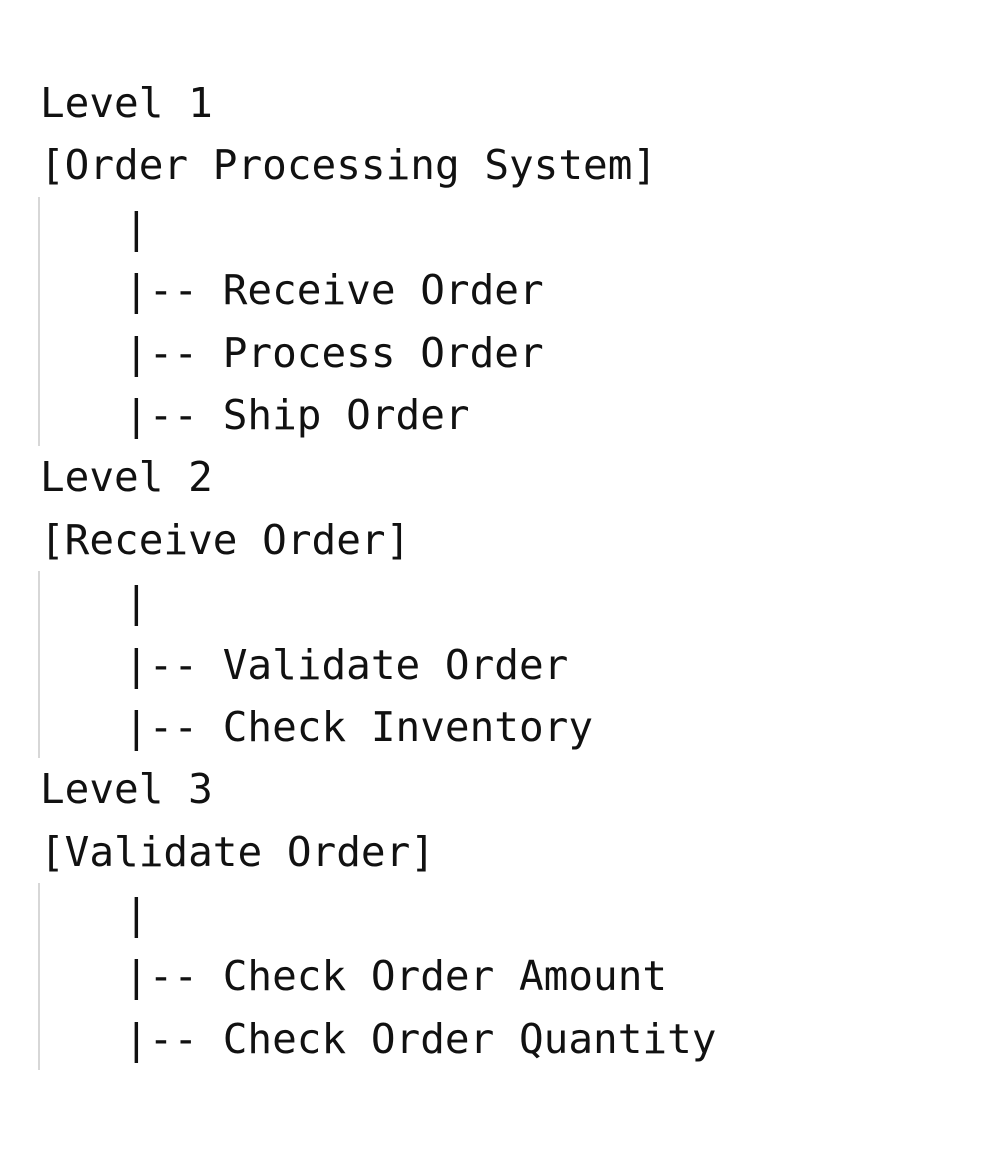 Image resolution: width=990 pixels, height=1150 pixels. I want to click on level-1-child-receive-order: |-- Receive Order, so click(378, 290).